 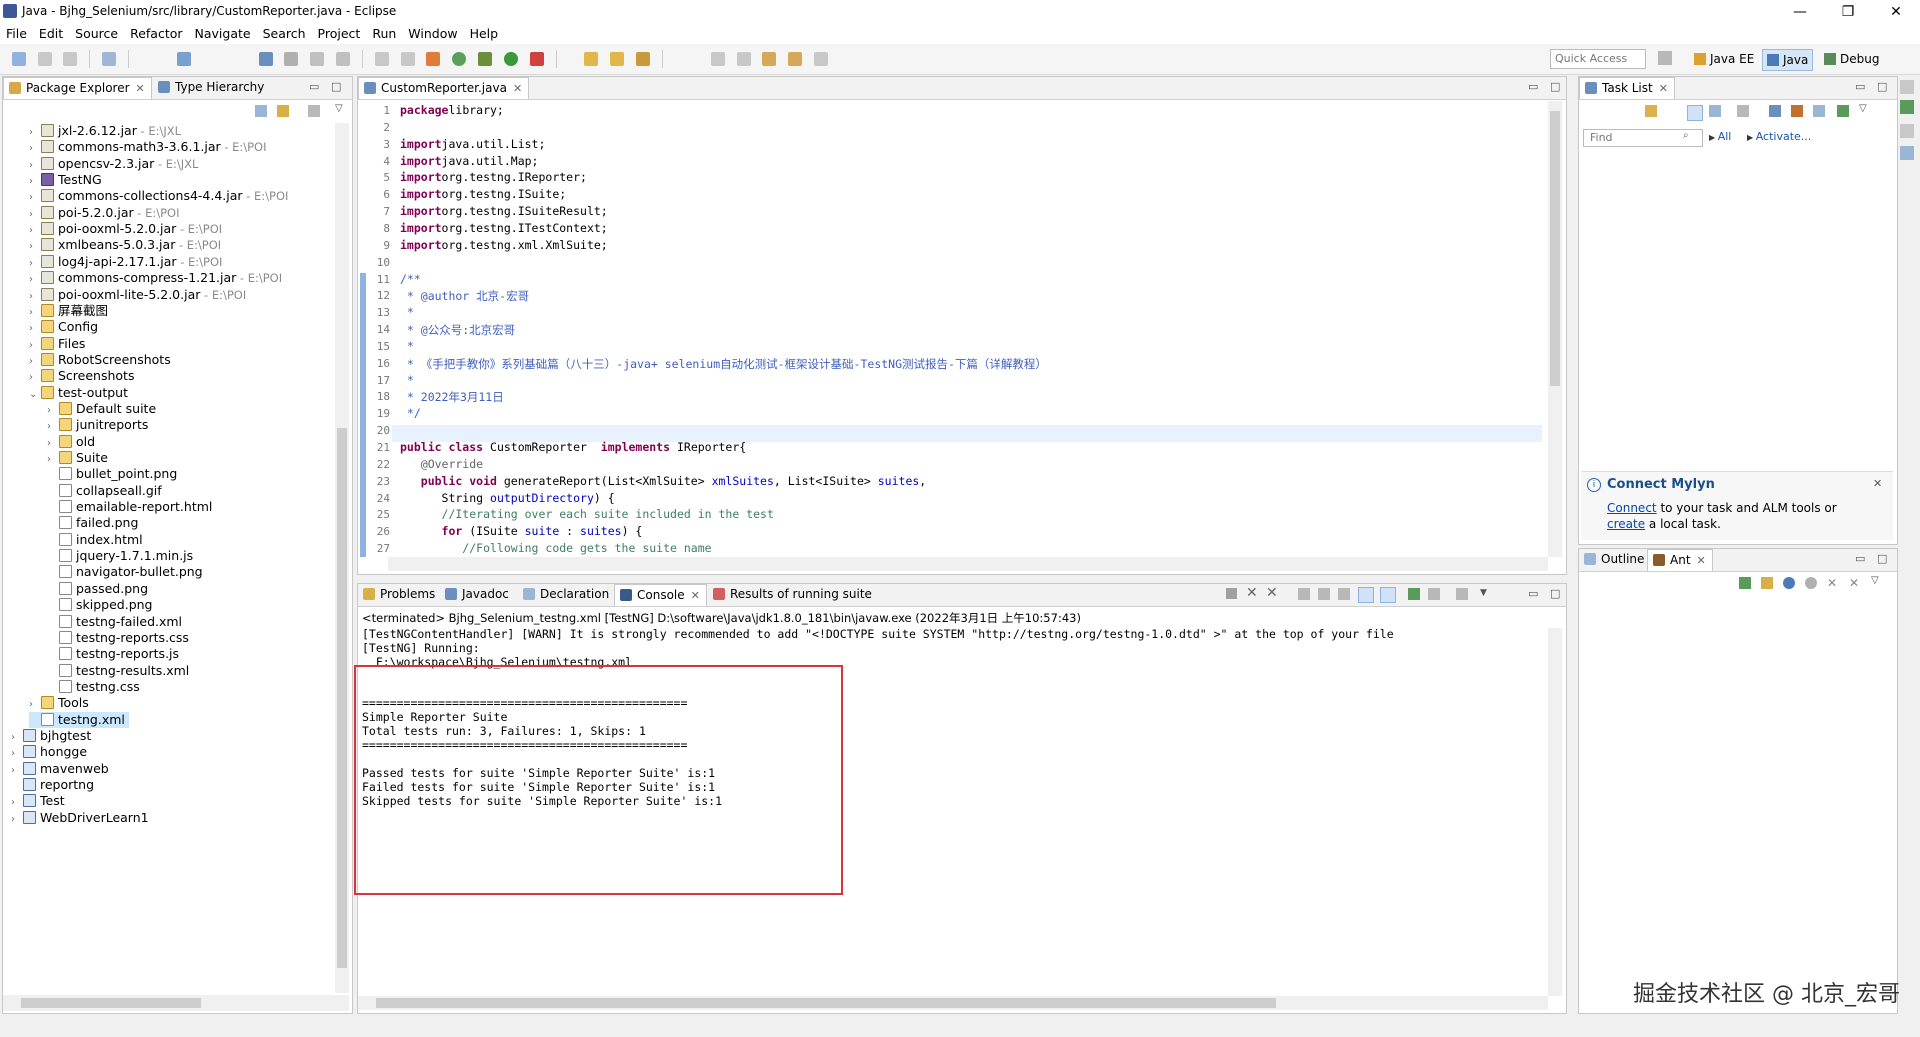 I want to click on tab-problems: Problems, so click(x=399, y=594).